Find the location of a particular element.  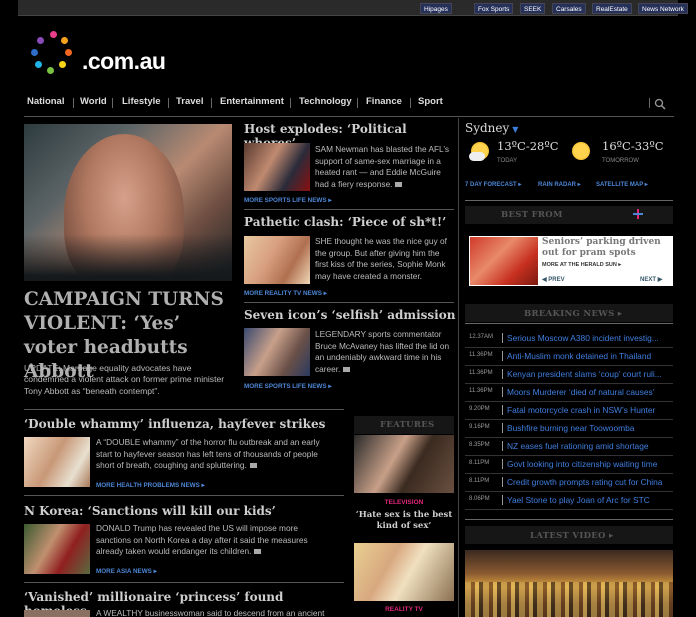

prev-button: PREV is located at coordinates (556, 280).